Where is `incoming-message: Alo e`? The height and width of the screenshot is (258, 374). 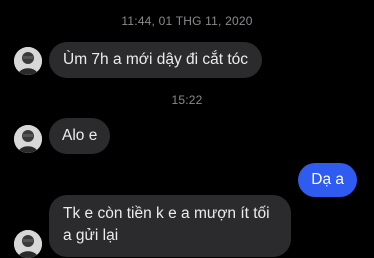 incoming-message: Alo e is located at coordinates (80, 136).